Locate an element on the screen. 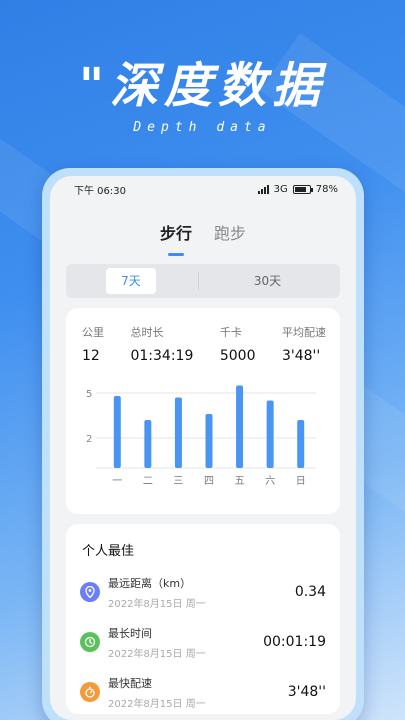 This screenshot has width=405, height=720. stat-calories: 千卡 5000 is located at coordinates (238, 344).